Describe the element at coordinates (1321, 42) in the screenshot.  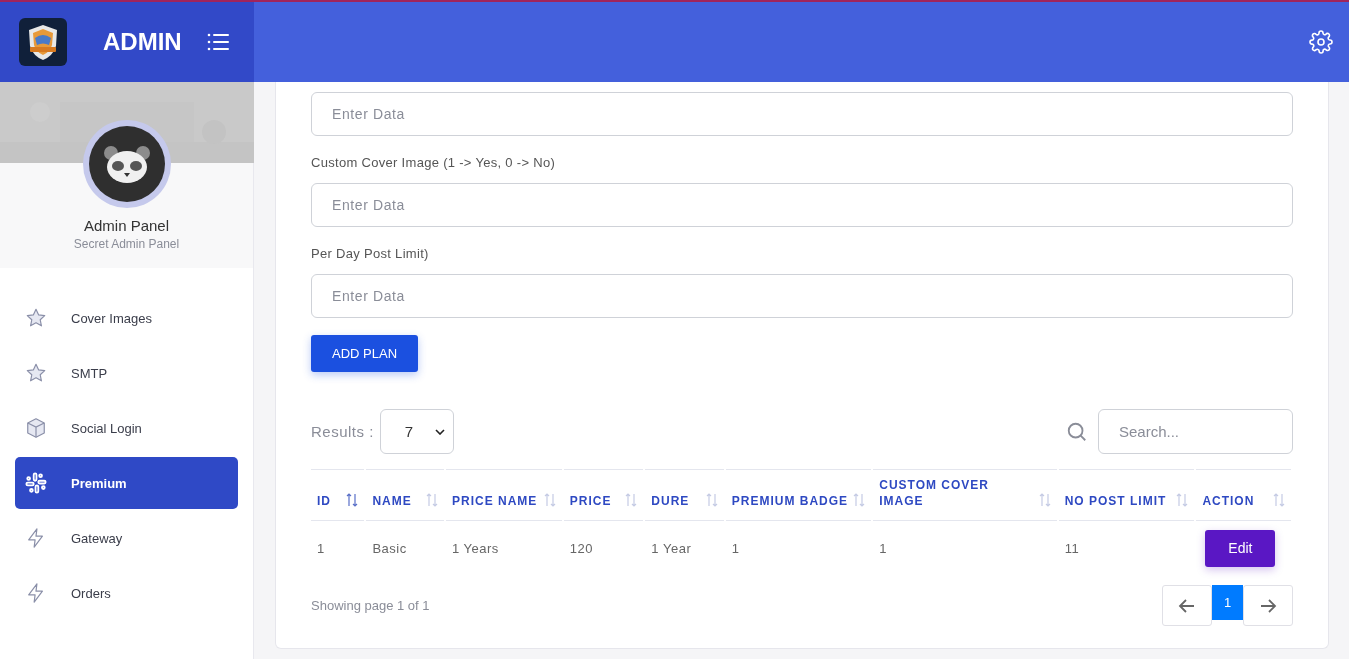
I see `settings-icon` at that location.